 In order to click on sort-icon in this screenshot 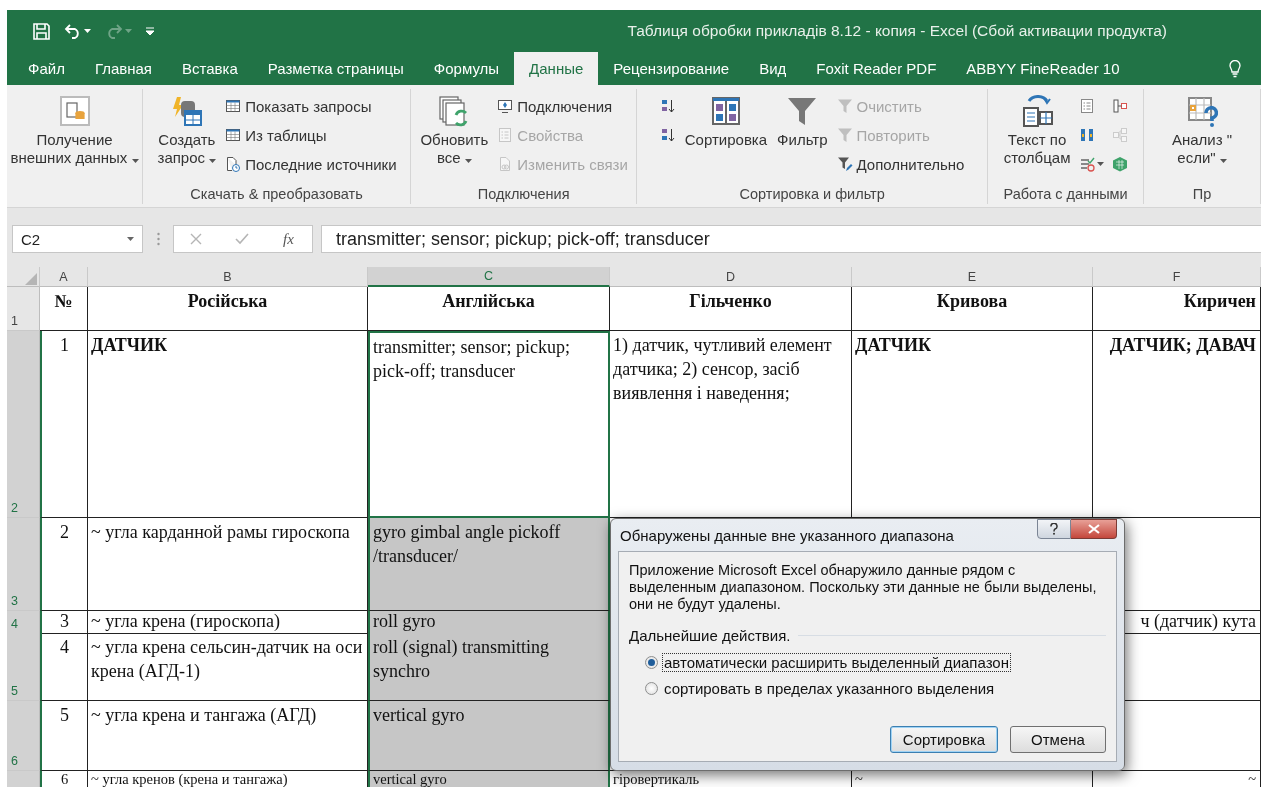, I will do `click(725, 111)`.